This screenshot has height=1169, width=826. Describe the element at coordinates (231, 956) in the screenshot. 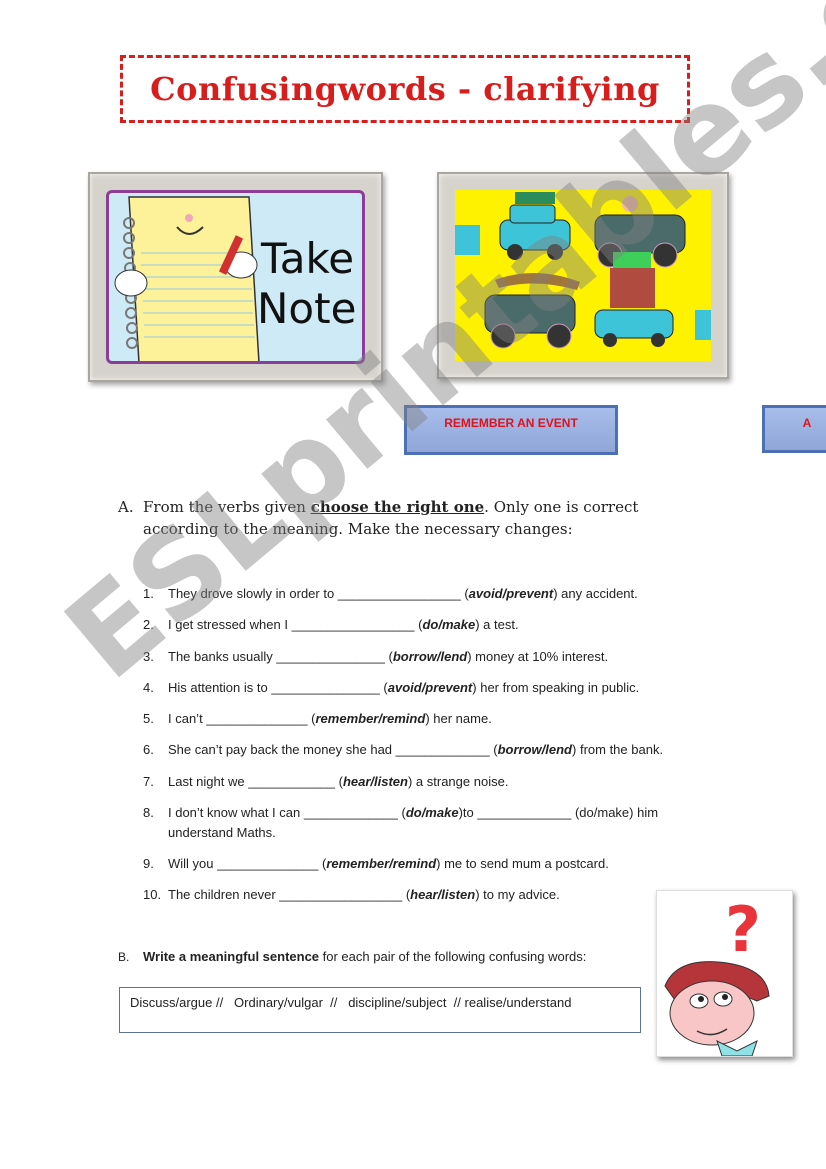

I see `section-b-emphasis: Write a meaningful sentence` at that location.